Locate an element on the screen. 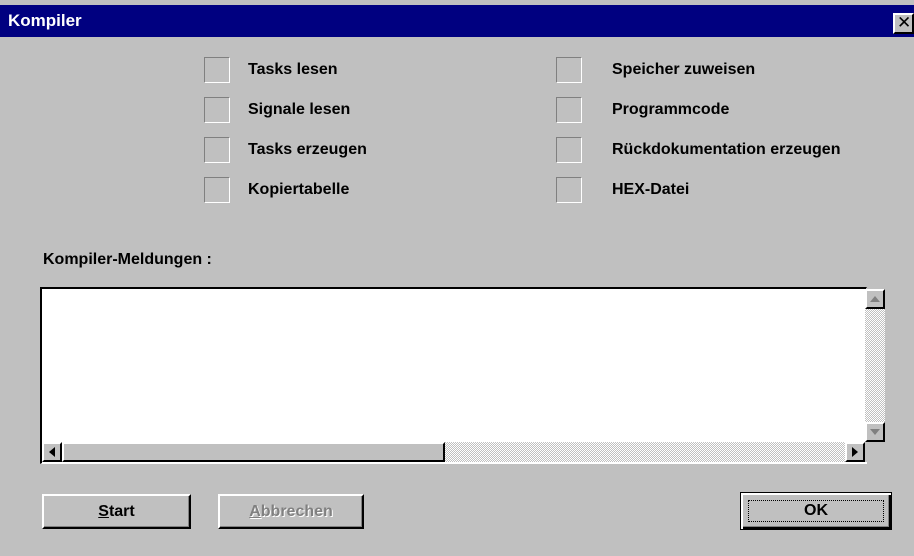  status-label-tasks-lesen: Tasks lesen is located at coordinates (293, 69).